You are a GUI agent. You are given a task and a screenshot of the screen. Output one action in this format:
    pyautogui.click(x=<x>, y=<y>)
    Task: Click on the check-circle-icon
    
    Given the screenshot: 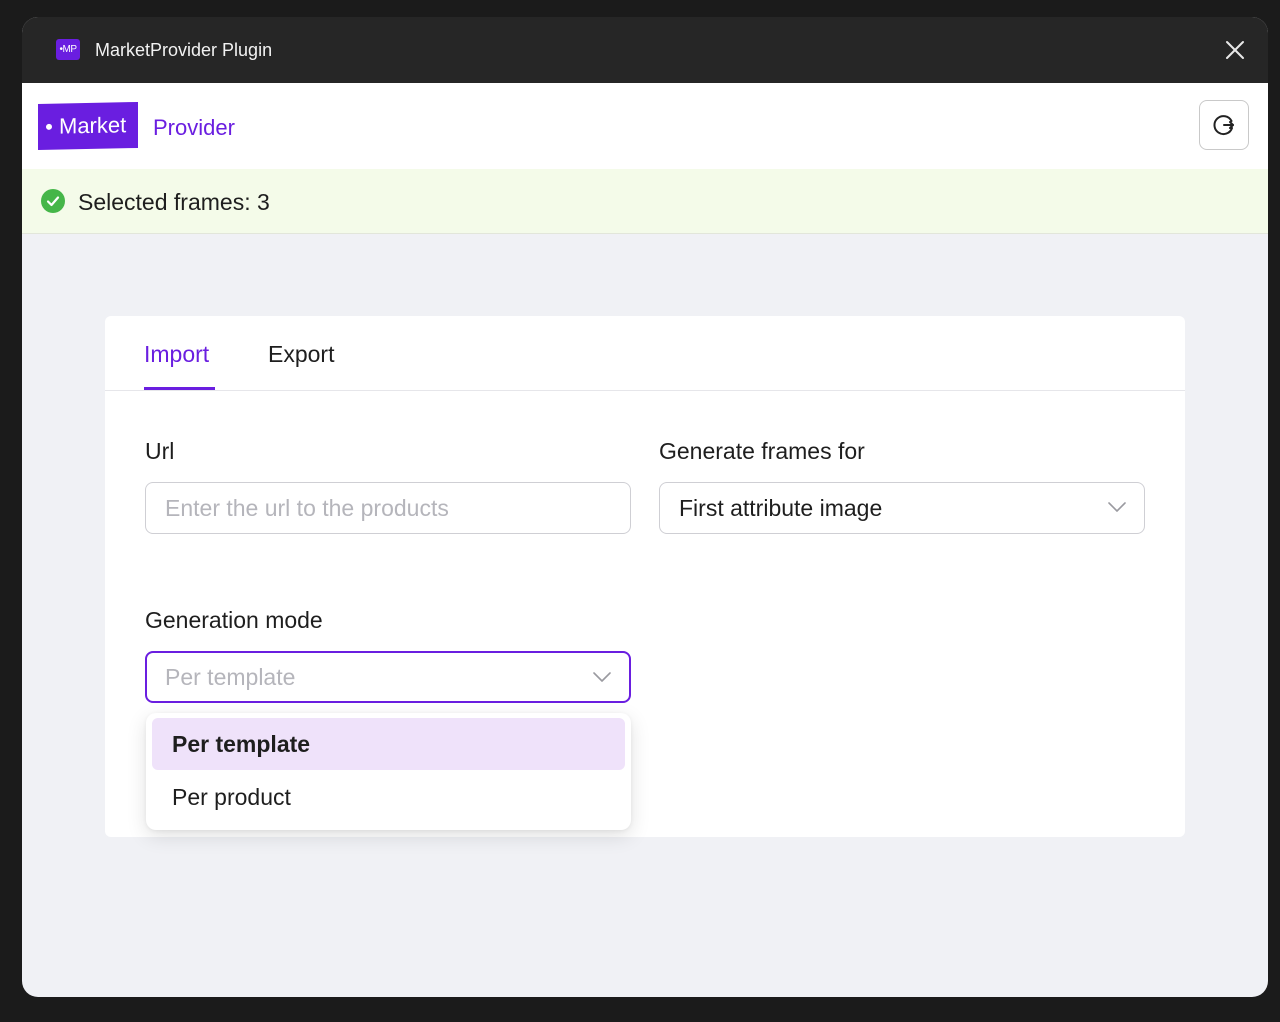 What is the action you would take?
    pyautogui.click(x=53, y=201)
    